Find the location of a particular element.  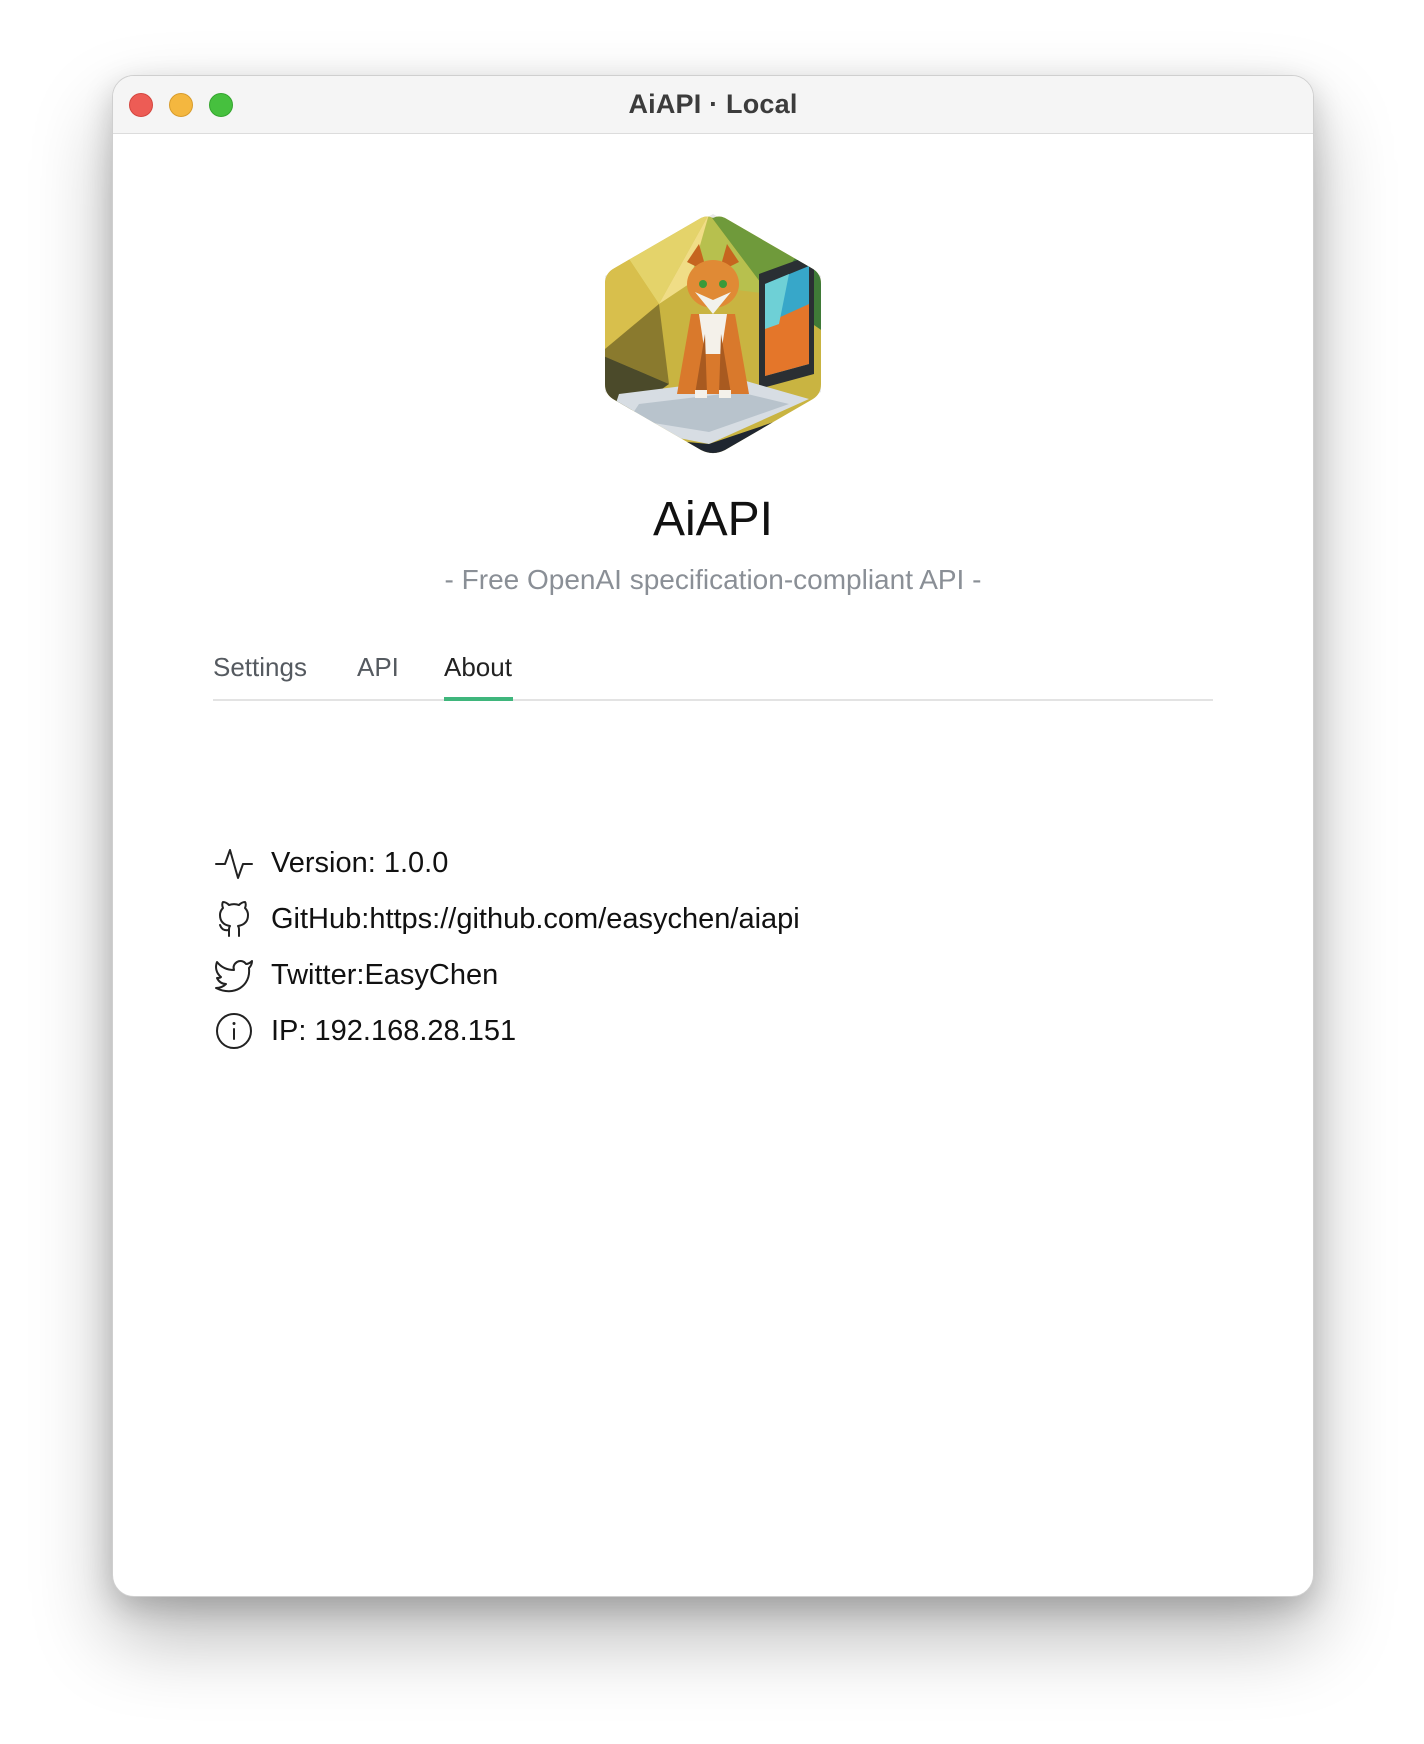

activity-icon is located at coordinates (234, 864).